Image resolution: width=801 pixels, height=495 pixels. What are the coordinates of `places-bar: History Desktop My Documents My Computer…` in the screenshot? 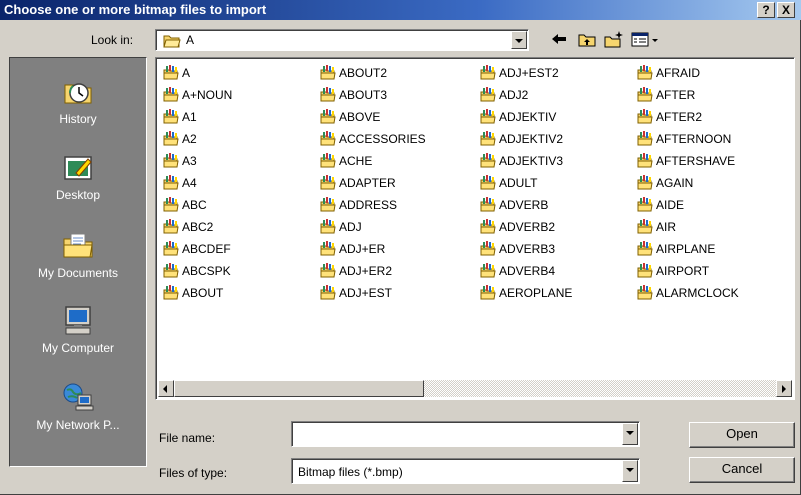 It's located at (78, 262).